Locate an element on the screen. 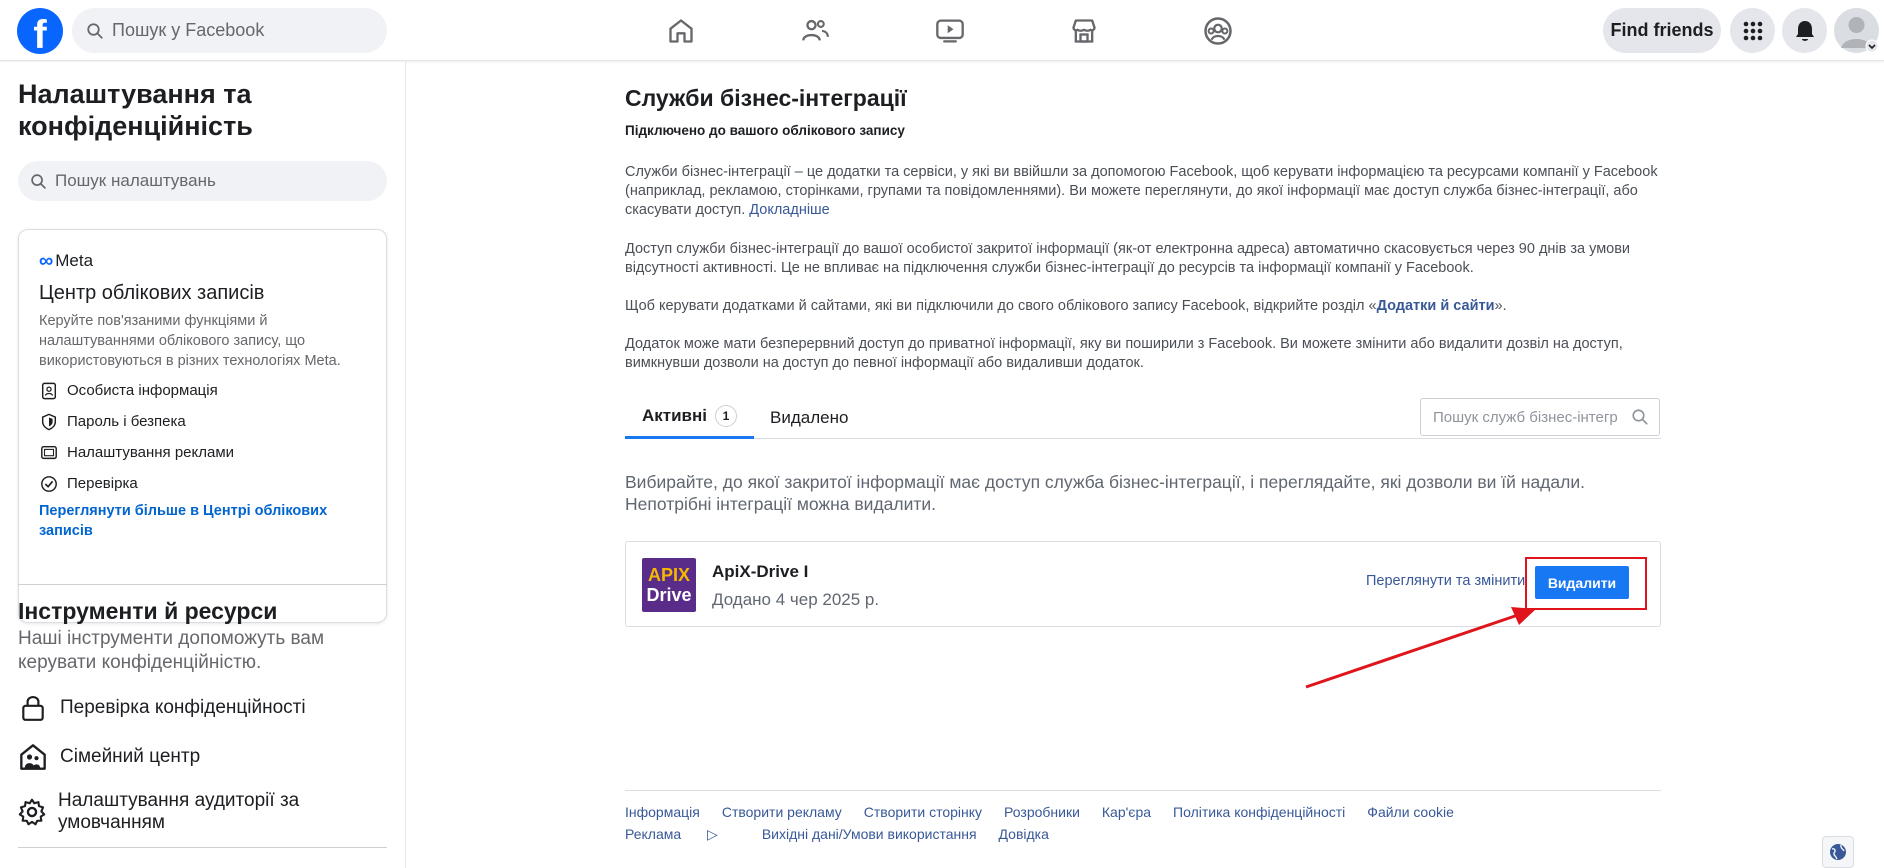  facebook-logo-letter: f is located at coordinates (40, 33).